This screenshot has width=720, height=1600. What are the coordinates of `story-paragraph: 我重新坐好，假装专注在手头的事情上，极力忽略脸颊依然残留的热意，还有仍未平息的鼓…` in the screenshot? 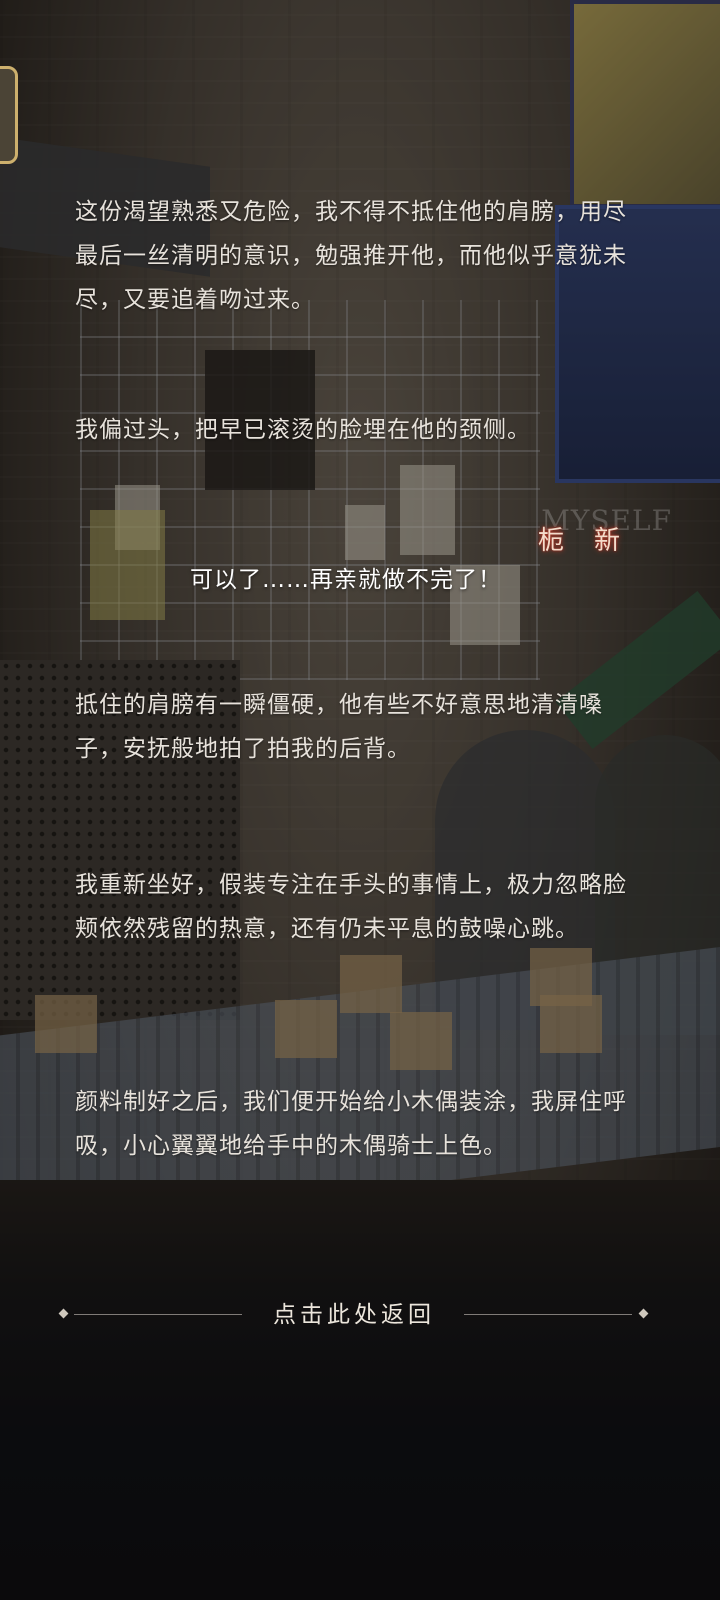 It's located at (351, 907).